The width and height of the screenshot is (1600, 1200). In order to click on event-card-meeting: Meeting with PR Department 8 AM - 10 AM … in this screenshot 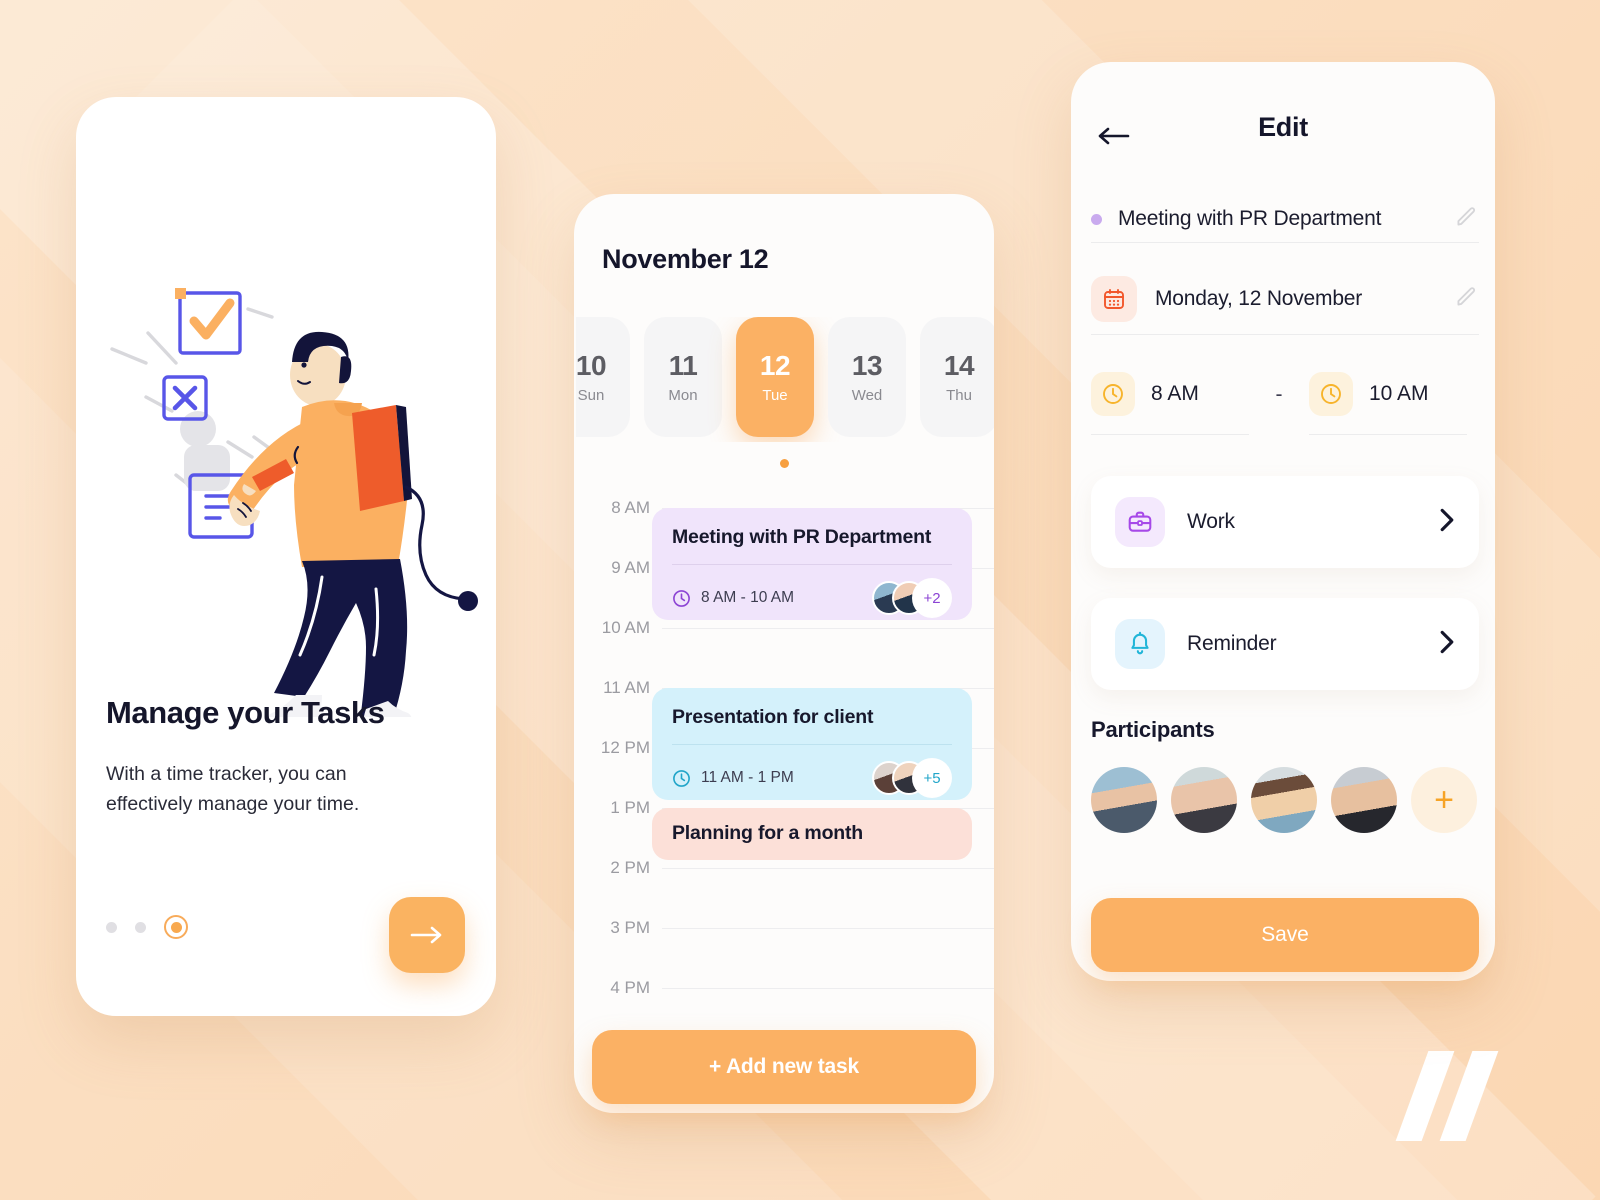, I will do `click(812, 564)`.